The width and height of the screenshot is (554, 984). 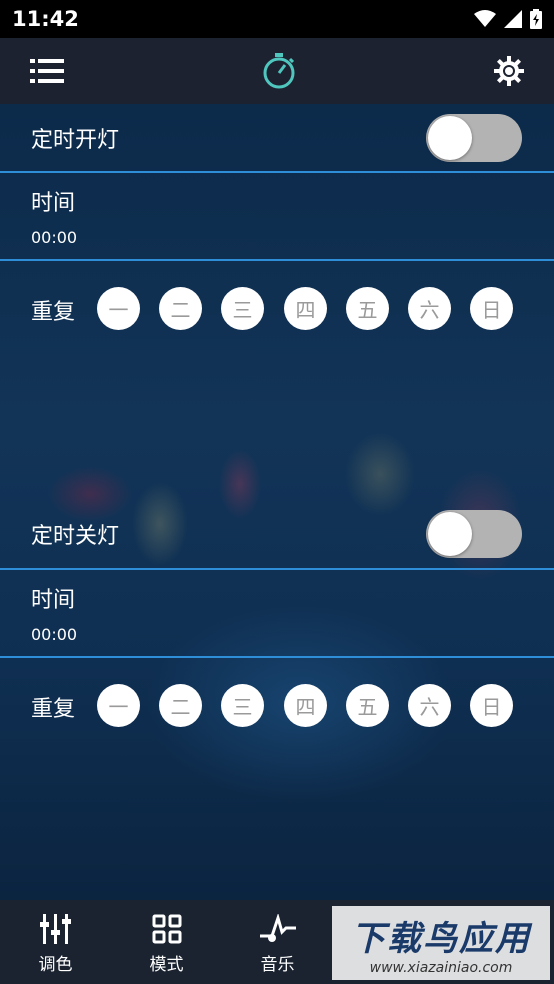 I want to click on watermark-url-text: www.xiazainiao.com, so click(x=441, y=967).